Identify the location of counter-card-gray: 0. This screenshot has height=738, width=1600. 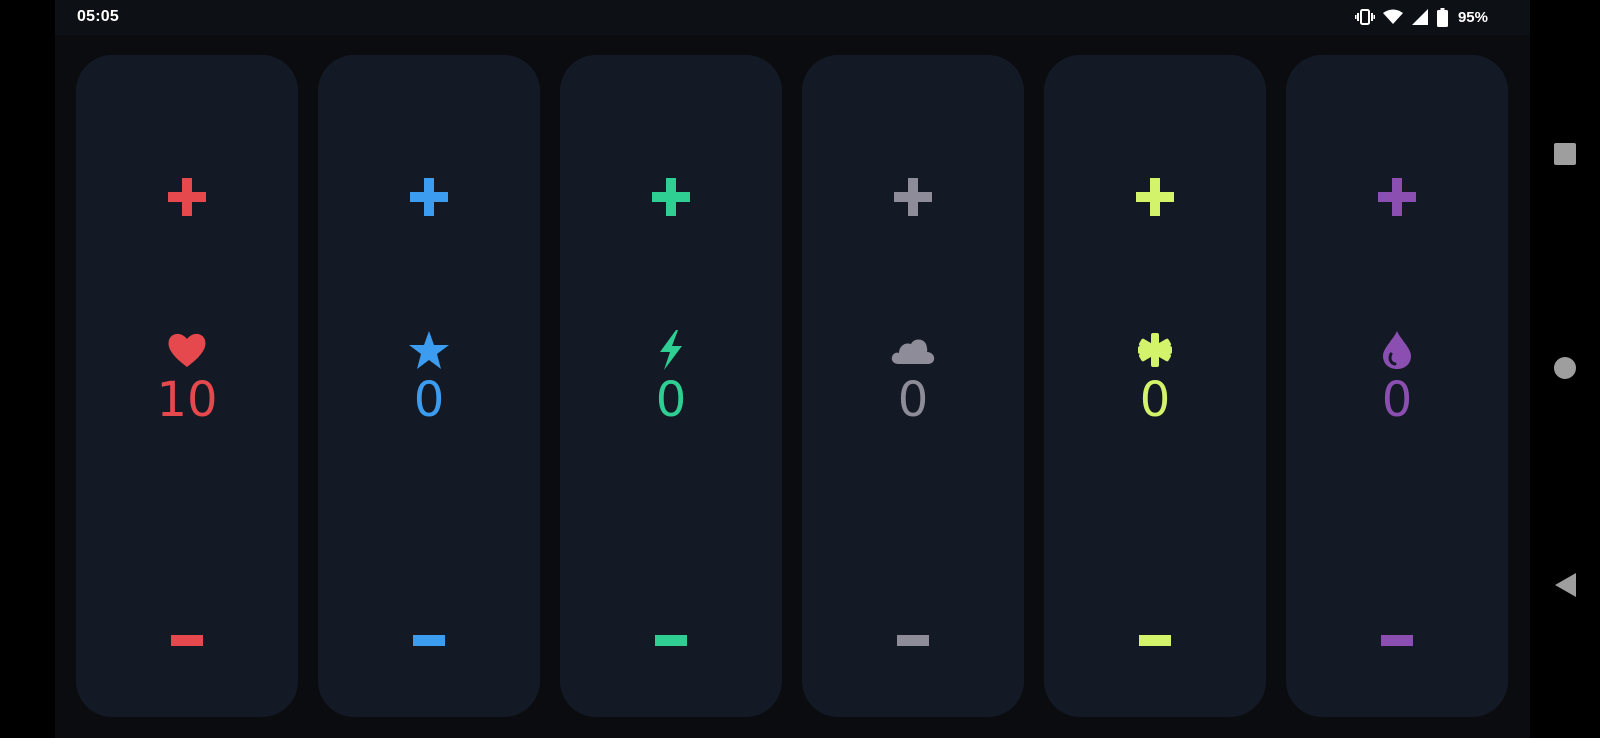
(913, 386).